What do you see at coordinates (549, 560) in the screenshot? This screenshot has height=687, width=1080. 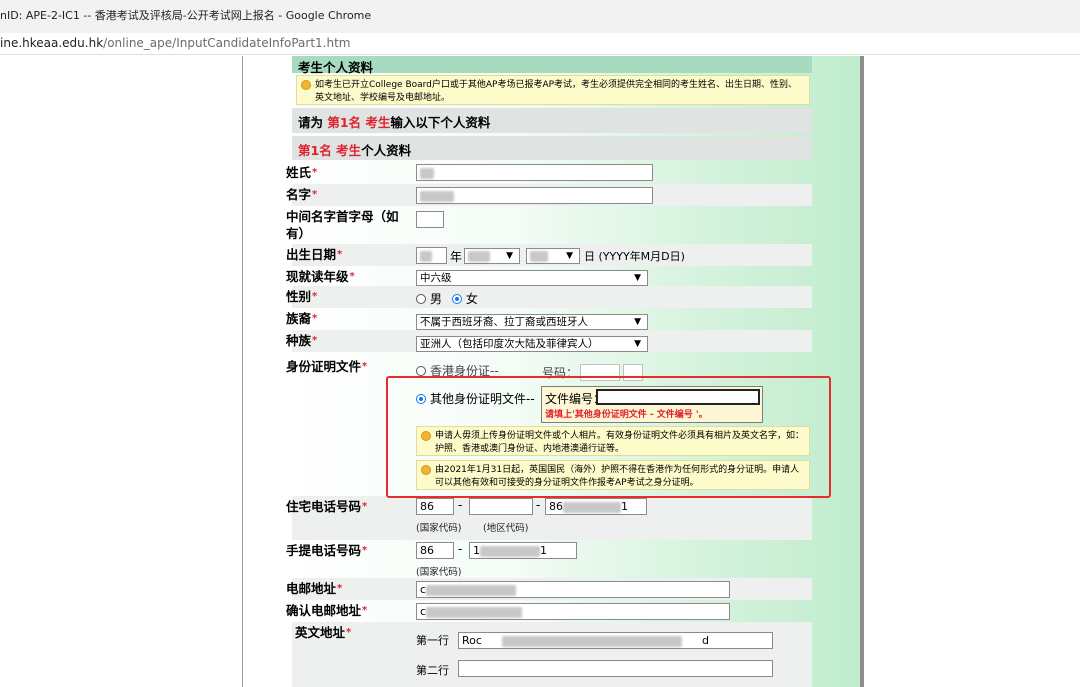 I see `row-mobile-phone: 手提电话号码* 86 - 11 (国家代码)` at bounding box center [549, 560].